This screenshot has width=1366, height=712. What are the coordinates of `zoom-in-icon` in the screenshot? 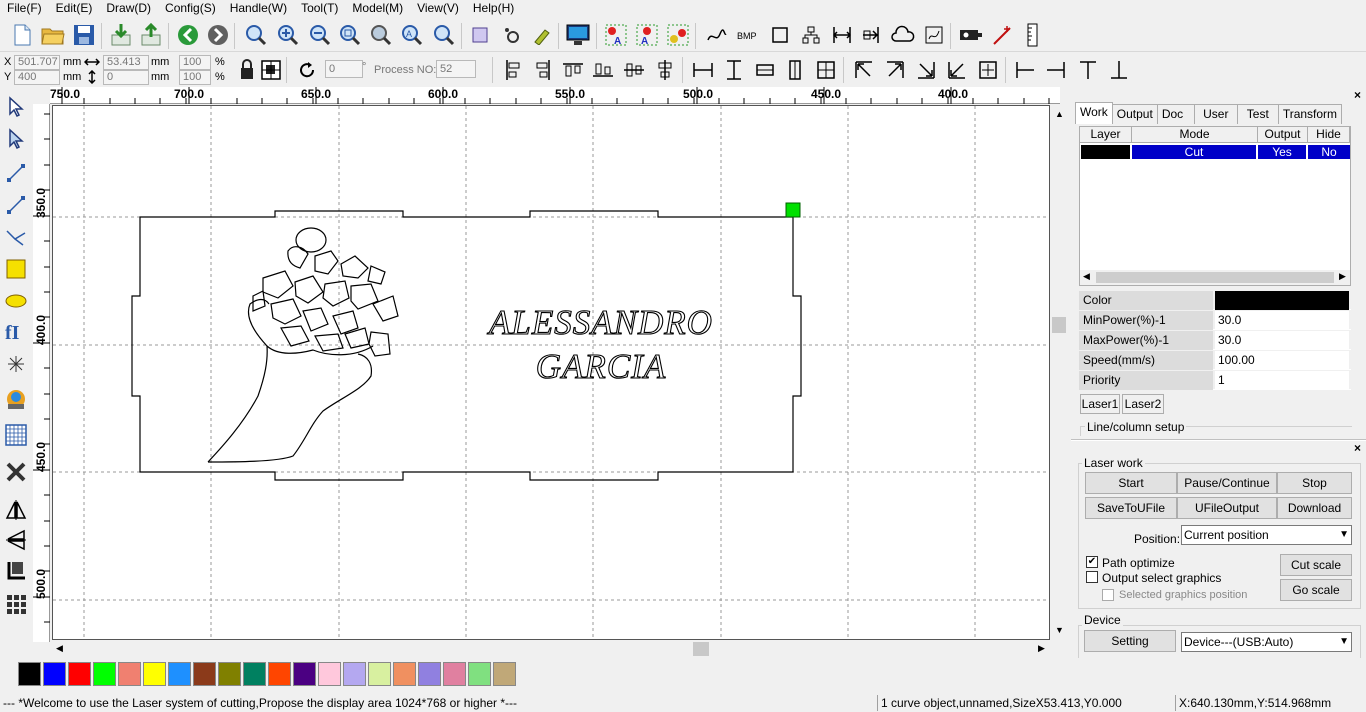 It's located at (288, 35).